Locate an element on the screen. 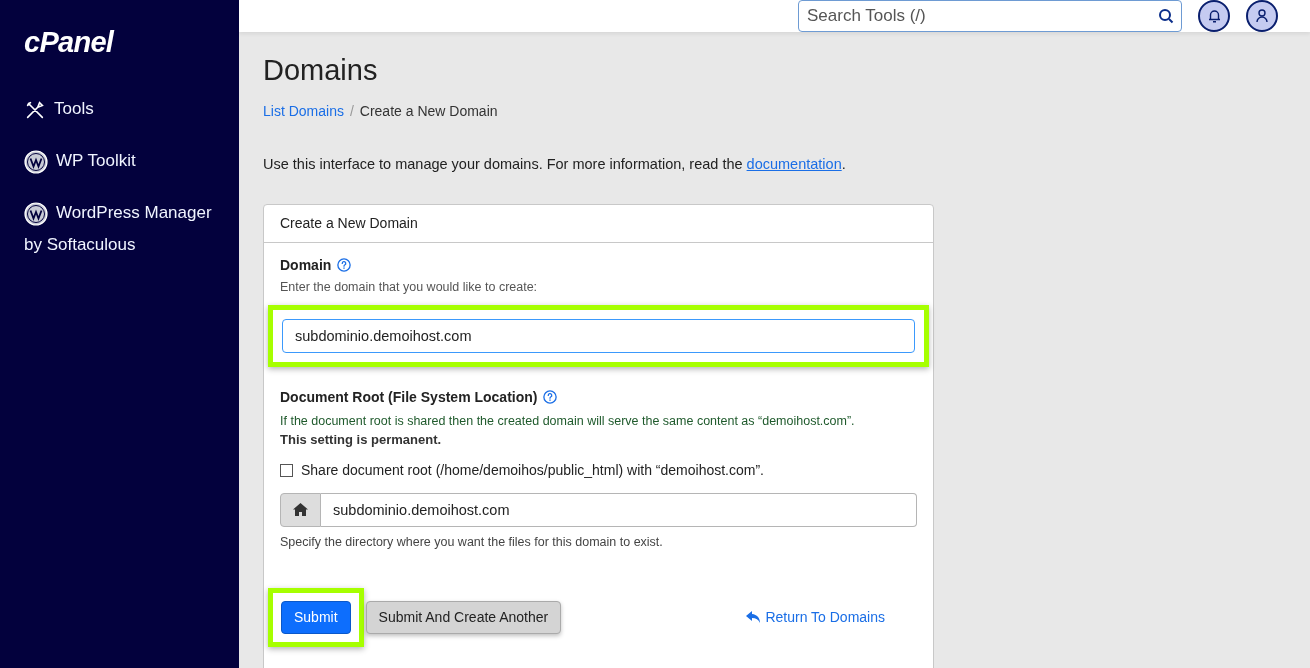 The width and height of the screenshot is (1310, 668). bell-icon is located at coordinates (1214, 16).